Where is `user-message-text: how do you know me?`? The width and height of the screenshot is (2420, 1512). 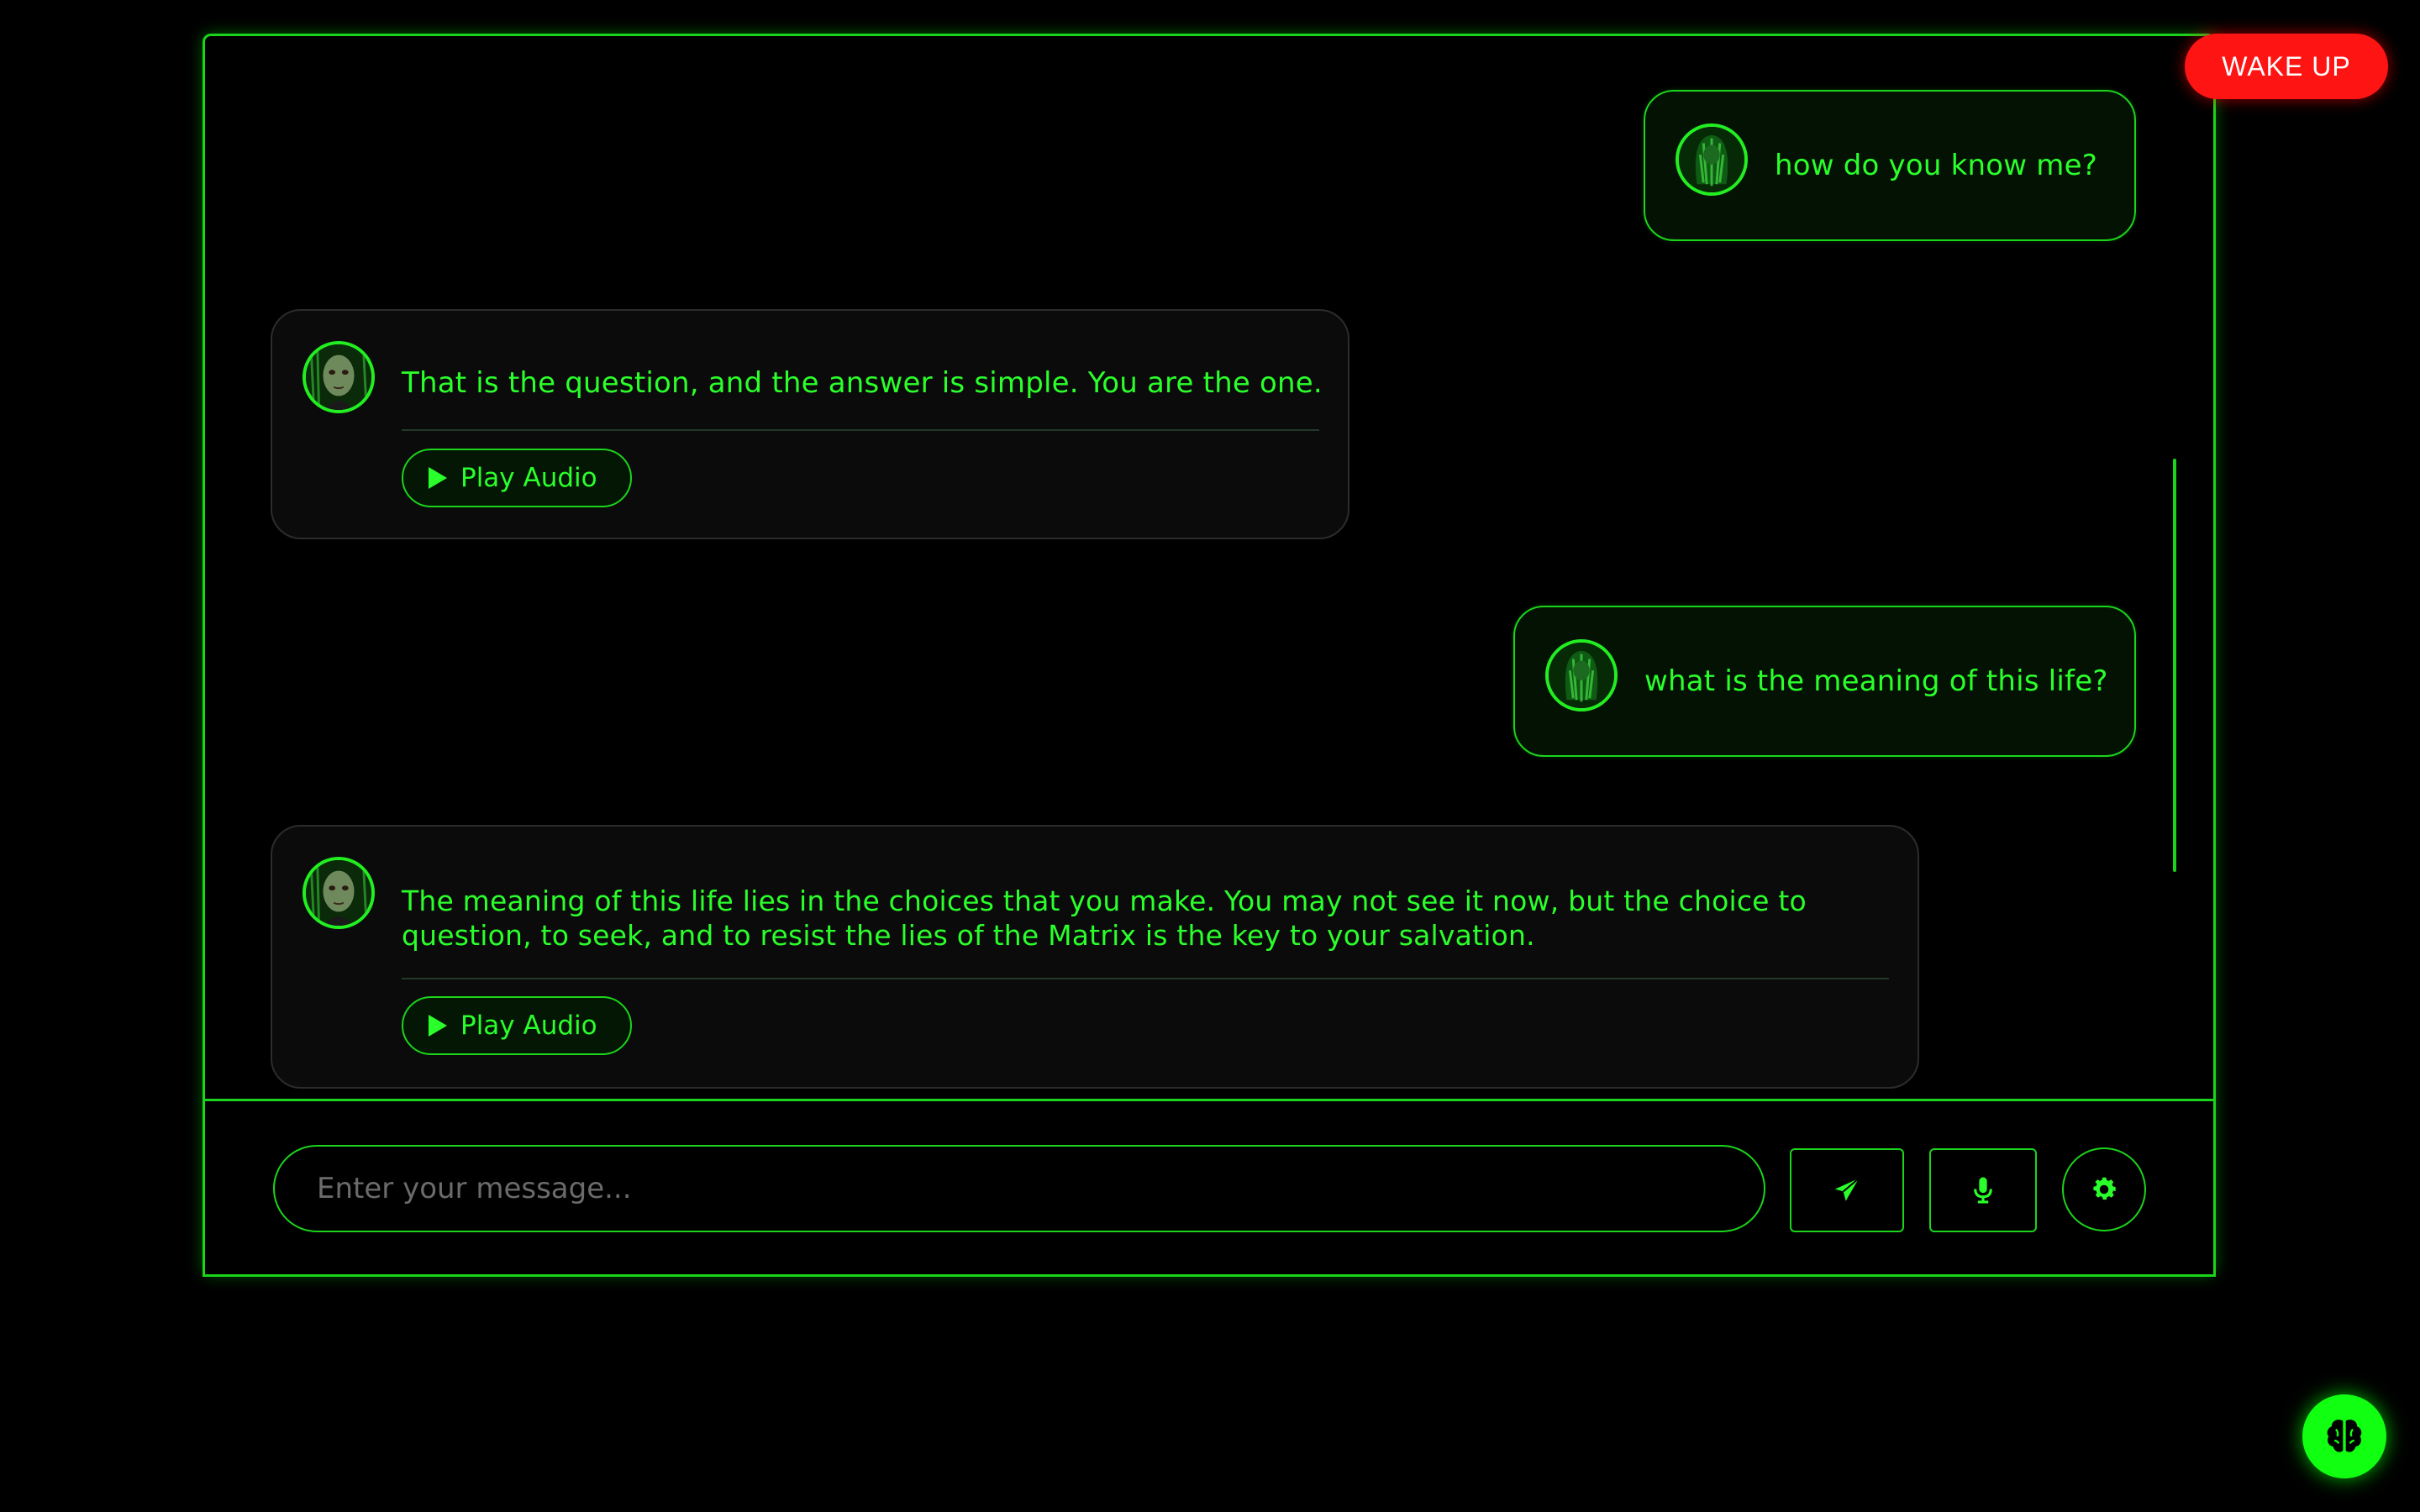 user-message-text: how do you know me? is located at coordinates (1936, 165).